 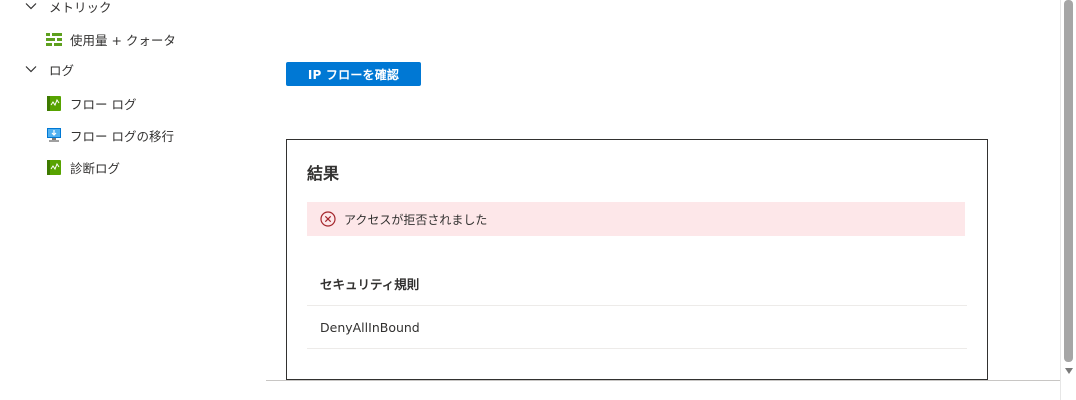 I want to click on vertical-scrollbar, so click(x=1068, y=200).